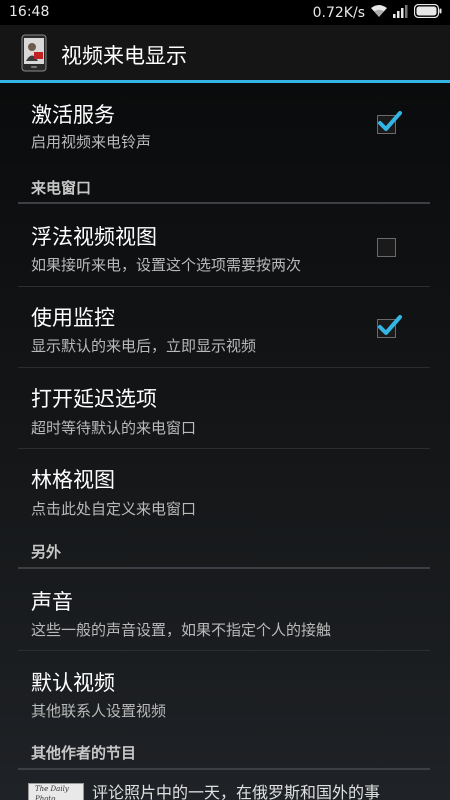 Image resolution: width=450 pixels, height=800 pixels. What do you see at coordinates (114, 428) in the screenshot?
I see `pref-summary: 超时等待默认的来电窗口` at bounding box center [114, 428].